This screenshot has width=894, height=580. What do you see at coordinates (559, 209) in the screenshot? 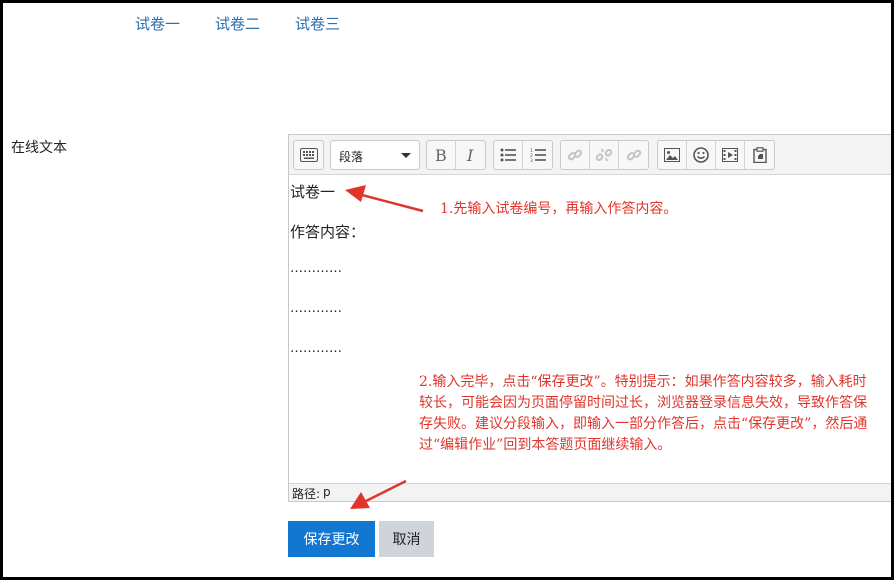
I see `annotation-step-1: 1.先输入试卷编号，再输入作答内容。` at bounding box center [559, 209].